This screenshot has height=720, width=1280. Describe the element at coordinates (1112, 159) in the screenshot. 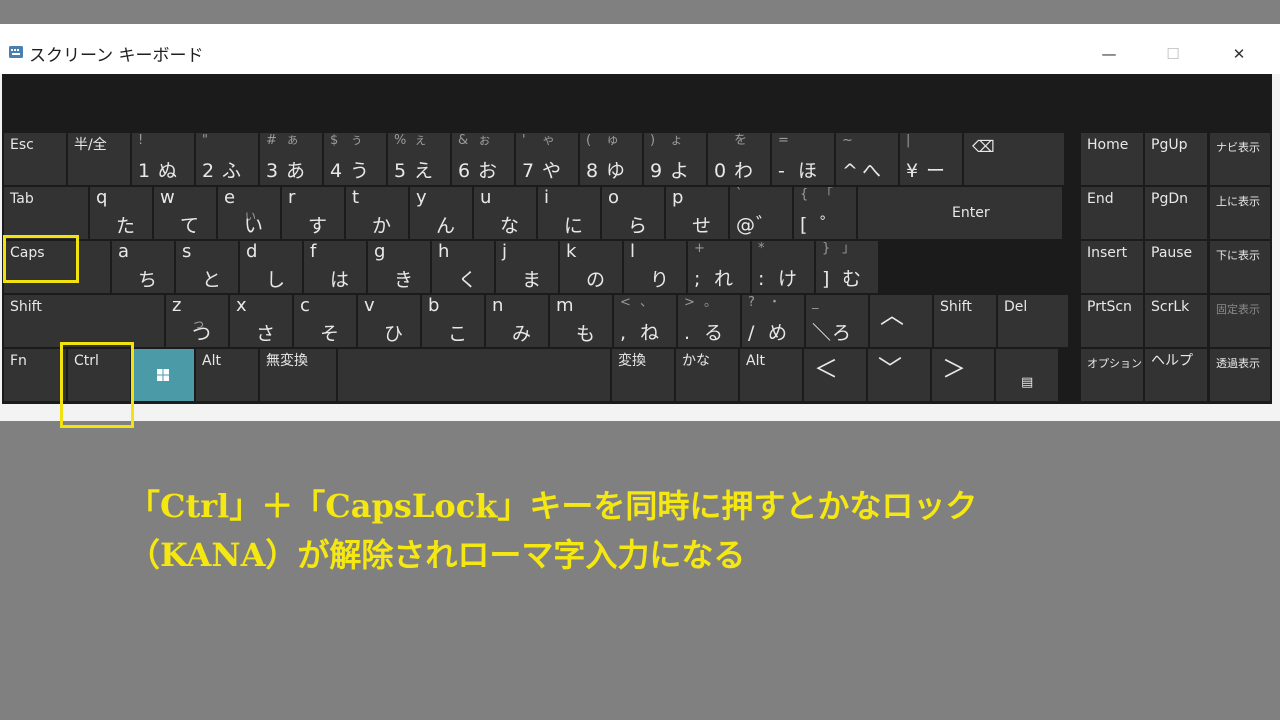

I see `key-home: Home` at that location.